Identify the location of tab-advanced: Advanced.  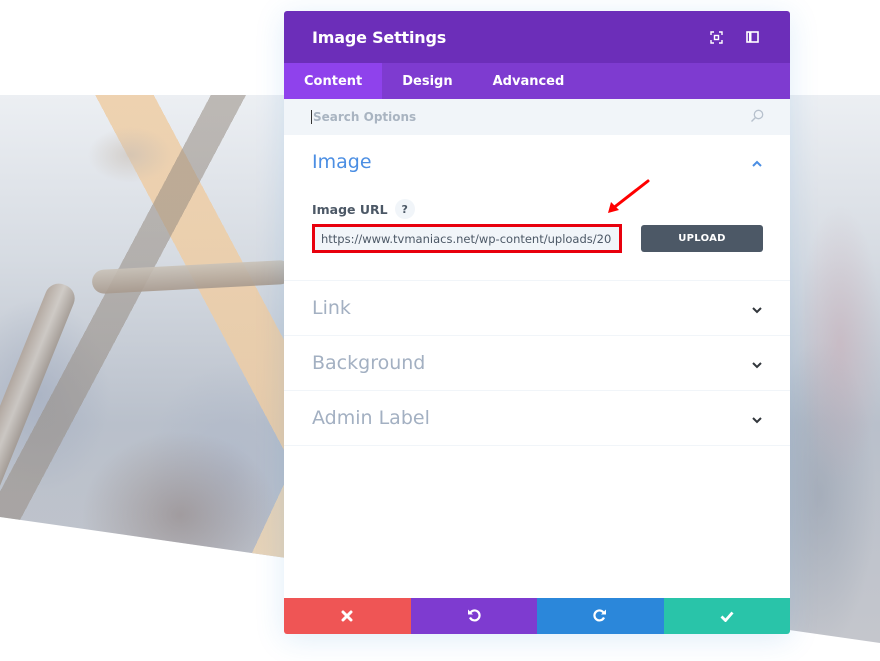
(529, 81).